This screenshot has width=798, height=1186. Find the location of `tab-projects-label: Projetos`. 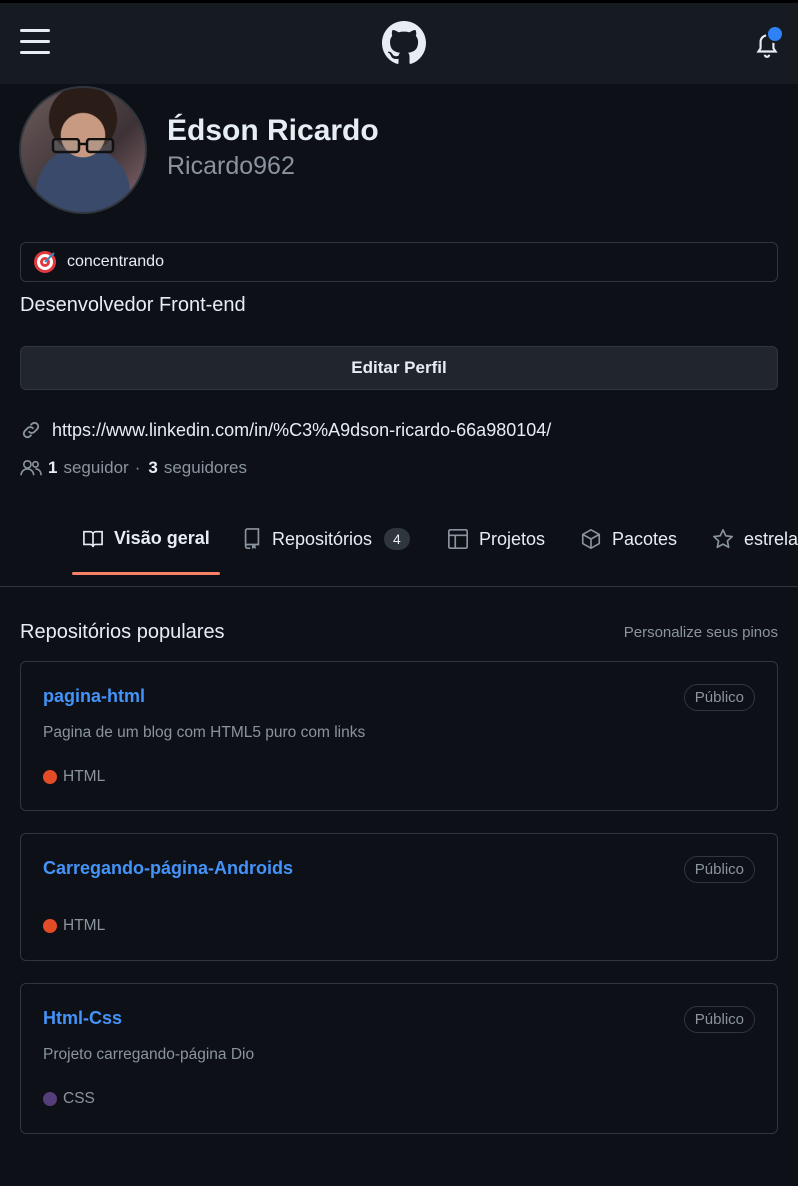

tab-projects-label: Projetos is located at coordinates (512, 538).